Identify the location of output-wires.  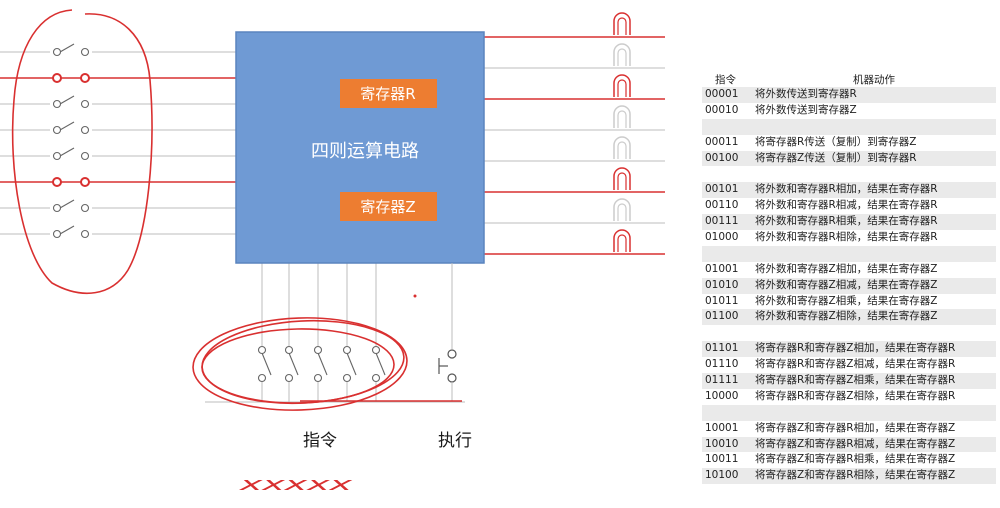
(574, 145).